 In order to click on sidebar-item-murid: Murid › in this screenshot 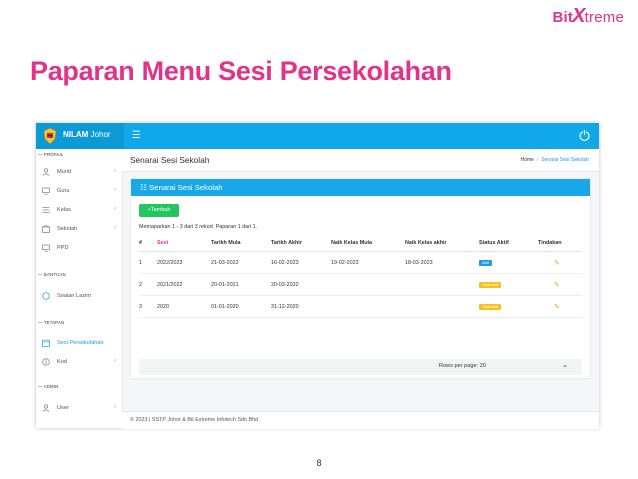, I will do `click(80, 173)`.